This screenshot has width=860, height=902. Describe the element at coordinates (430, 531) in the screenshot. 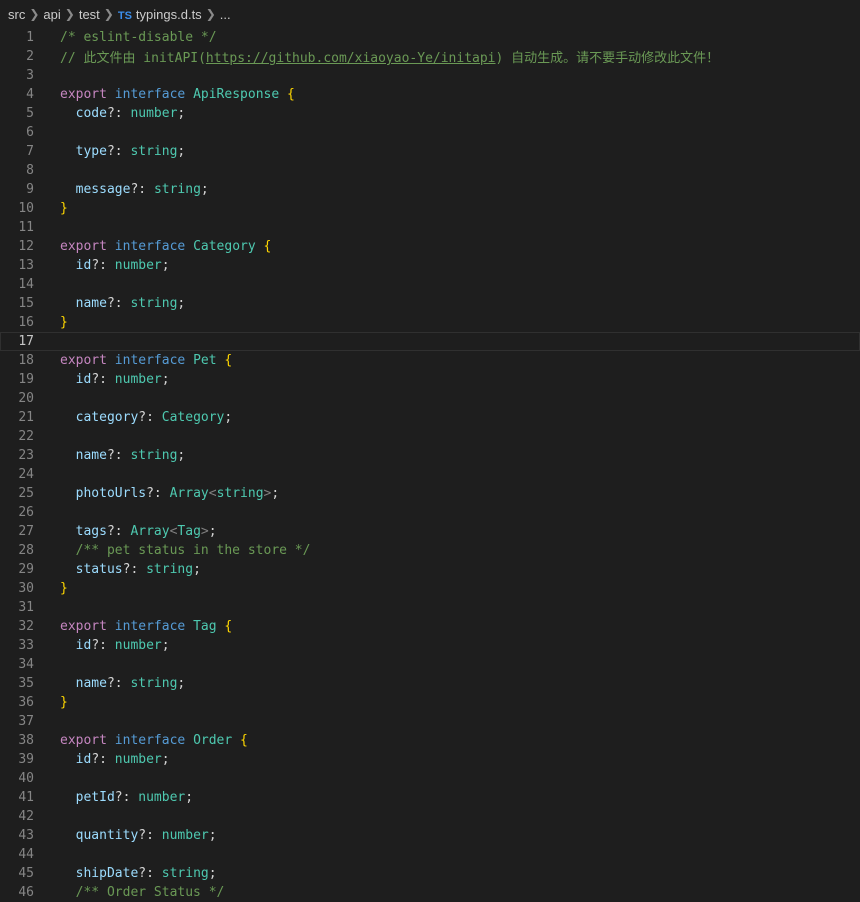

I see `code-line: 27 tags?: Array<Tag>;` at that location.